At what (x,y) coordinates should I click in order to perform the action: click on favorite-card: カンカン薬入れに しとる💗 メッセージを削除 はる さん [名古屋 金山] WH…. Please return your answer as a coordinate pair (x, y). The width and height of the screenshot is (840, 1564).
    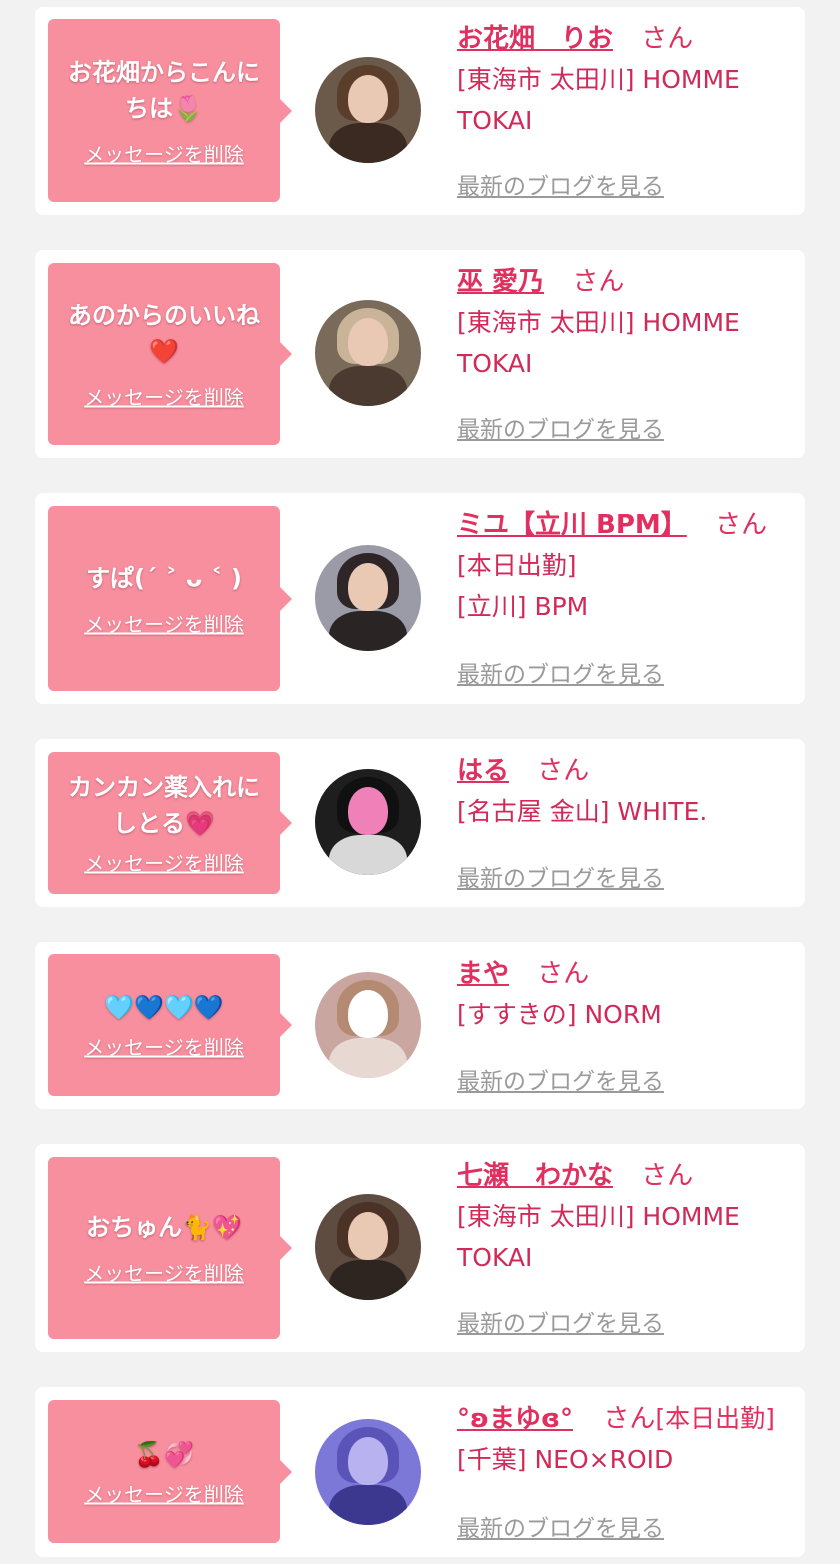
    Looking at the image, I should click on (420, 823).